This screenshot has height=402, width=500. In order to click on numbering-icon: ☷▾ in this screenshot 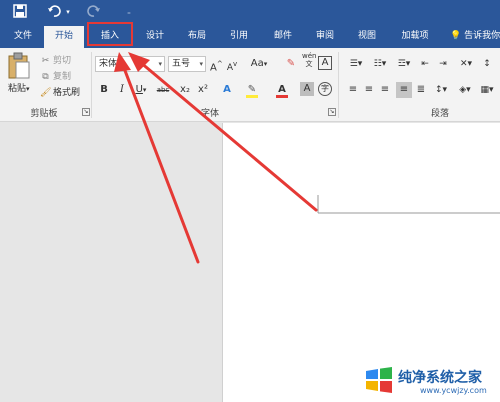, I will do `click(380, 64)`.